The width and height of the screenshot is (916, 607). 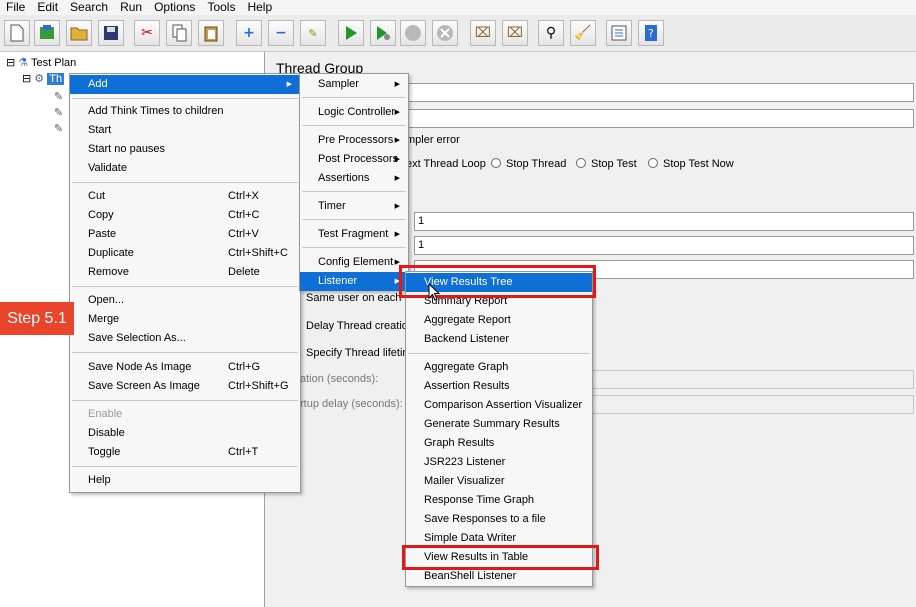 What do you see at coordinates (354, 178) in the screenshot?
I see `submenu-item-assertions: Assertions ▶` at bounding box center [354, 178].